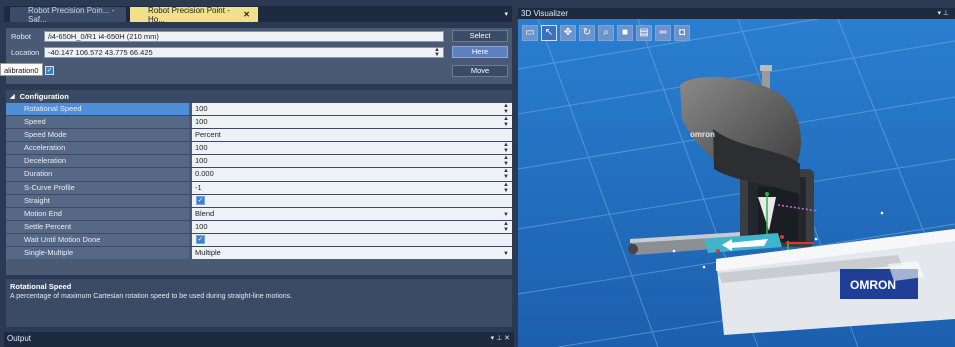  Describe the element at coordinates (97, 174) in the screenshot. I see `property-name: Duration` at that location.